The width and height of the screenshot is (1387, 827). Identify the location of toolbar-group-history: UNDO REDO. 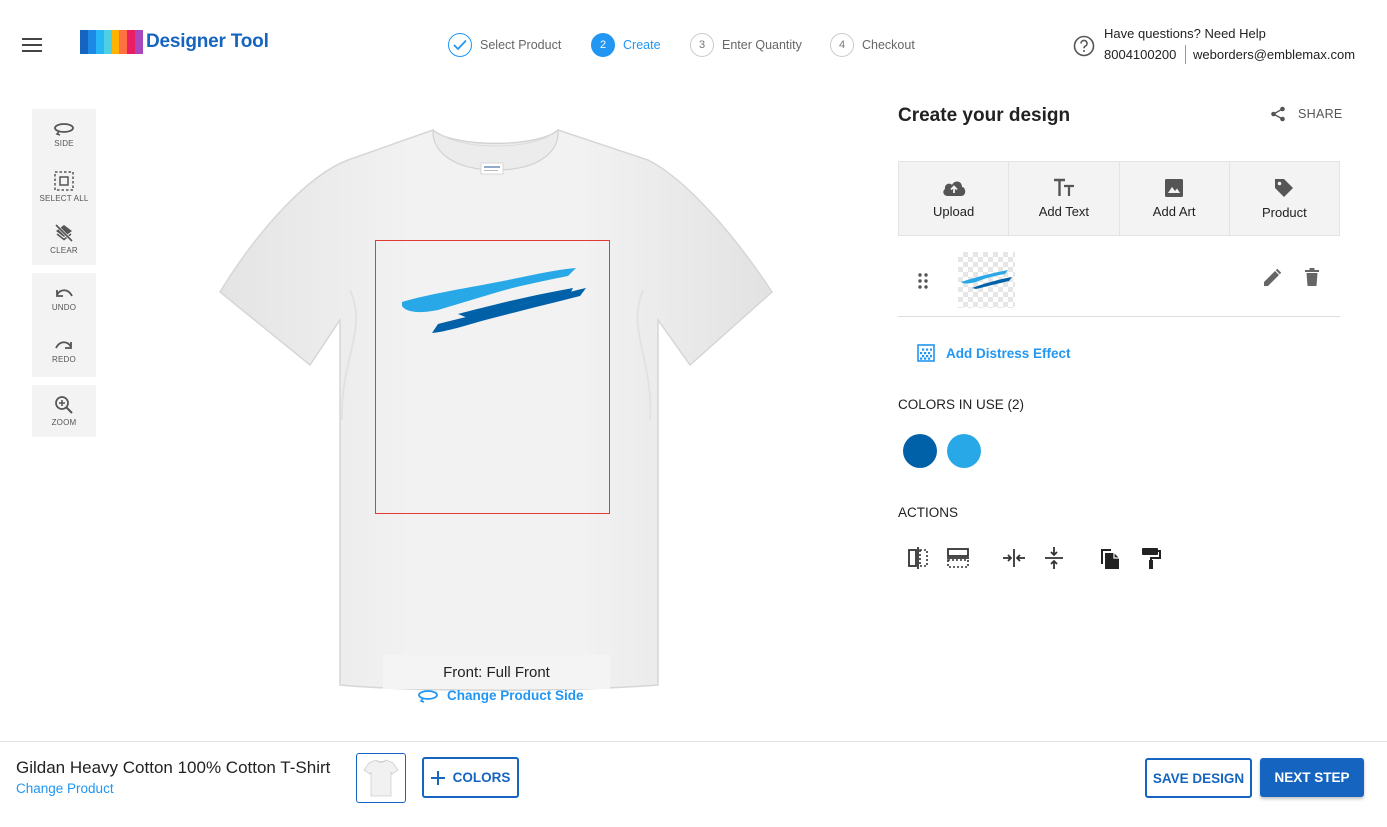
(64, 325).